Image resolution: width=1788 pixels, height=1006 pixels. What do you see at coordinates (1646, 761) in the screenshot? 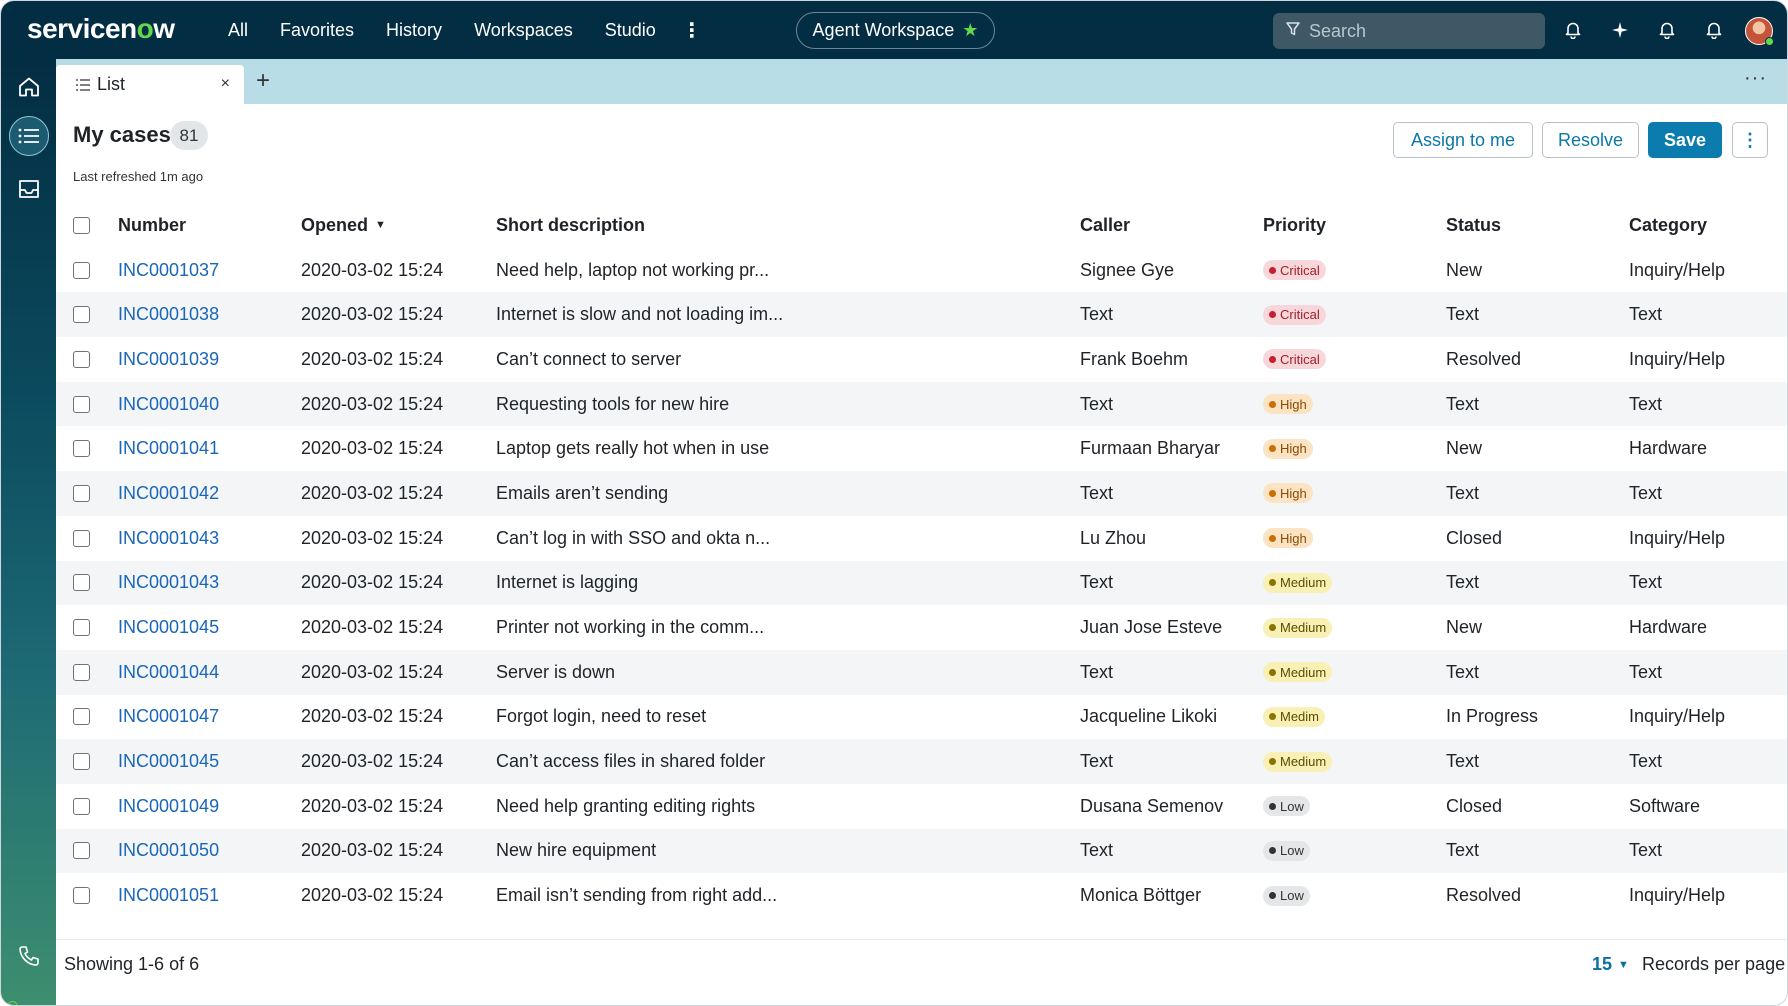
I see `category-value: Text` at bounding box center [1646, 761].